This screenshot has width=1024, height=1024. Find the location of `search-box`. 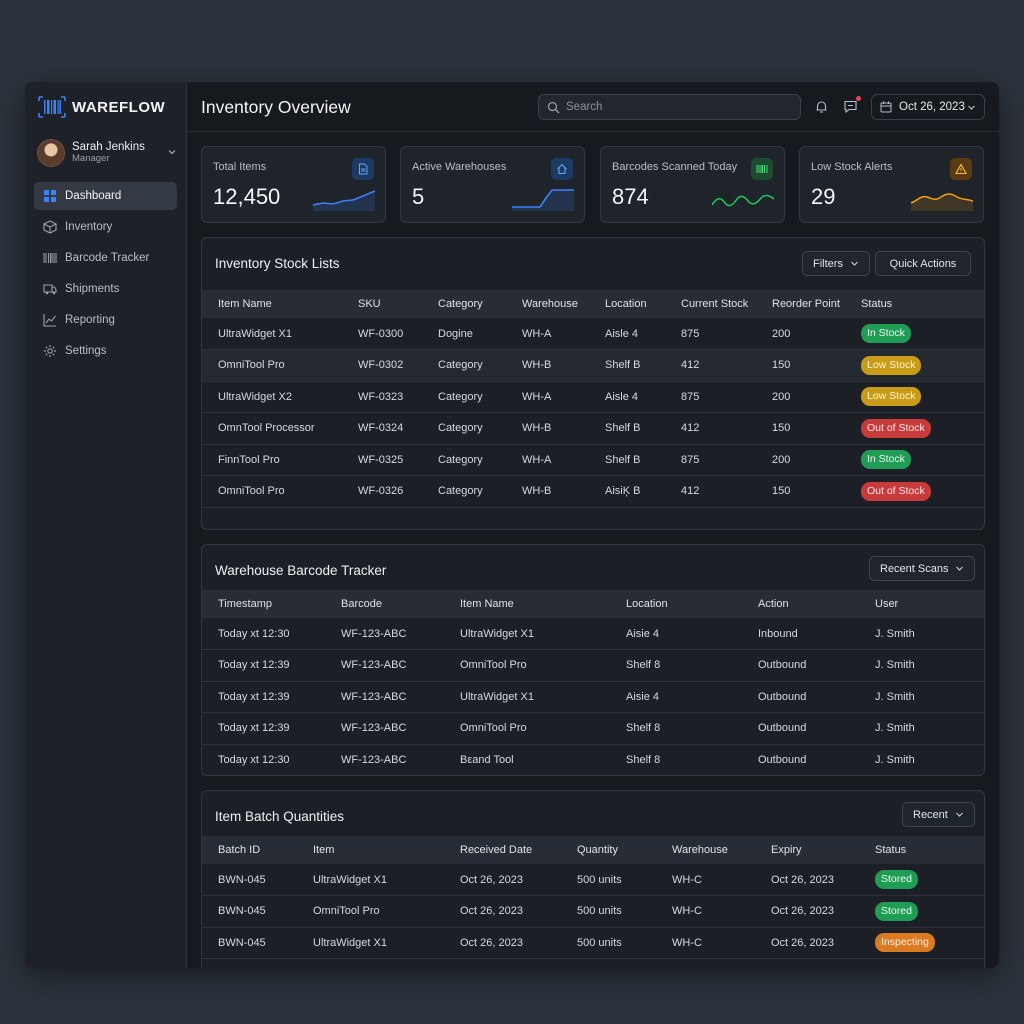

search-box is located at coordinates (669, 107).